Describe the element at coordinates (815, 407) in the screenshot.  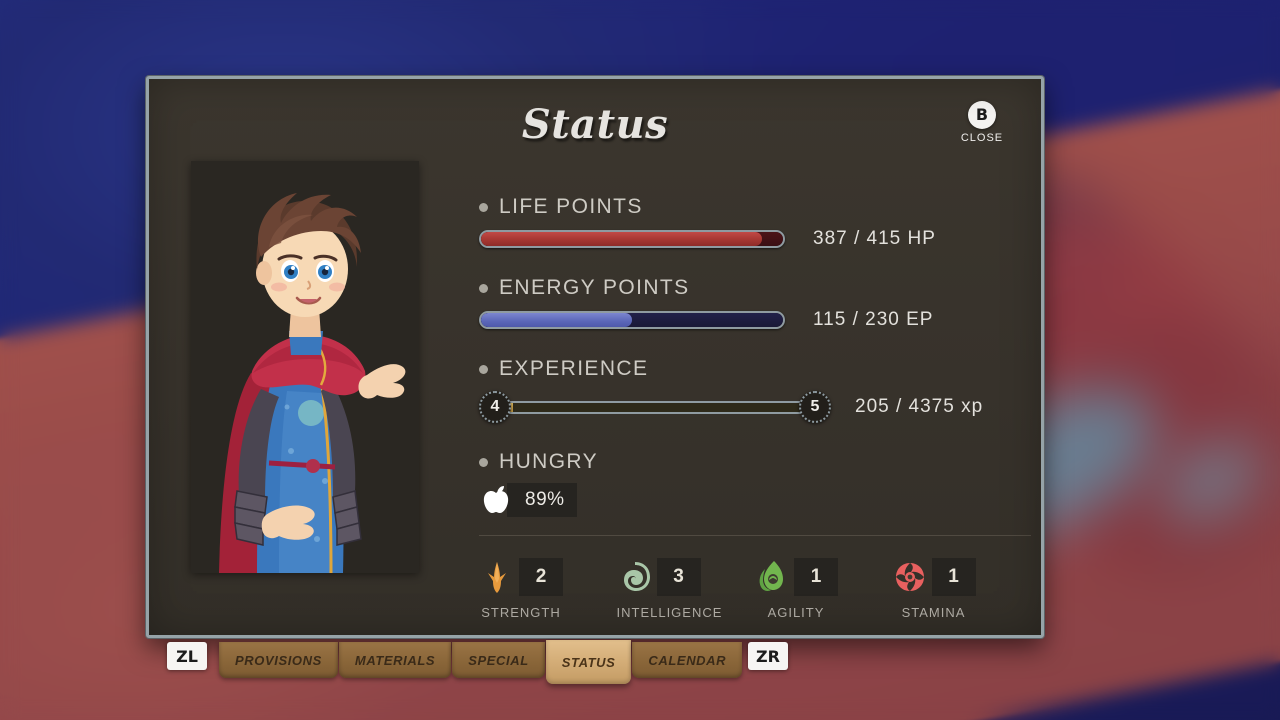
I see `next-level-node: 5` at that location.